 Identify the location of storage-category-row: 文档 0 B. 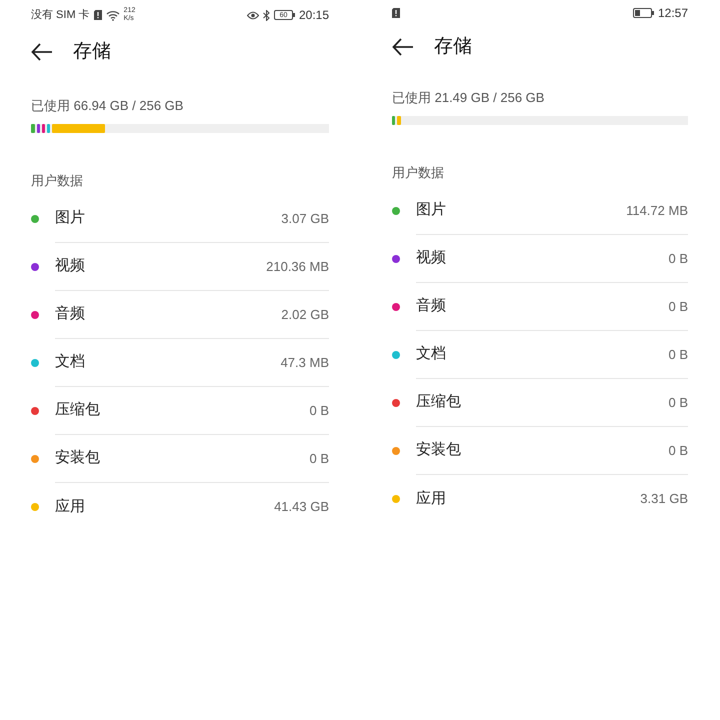
(540, 355).